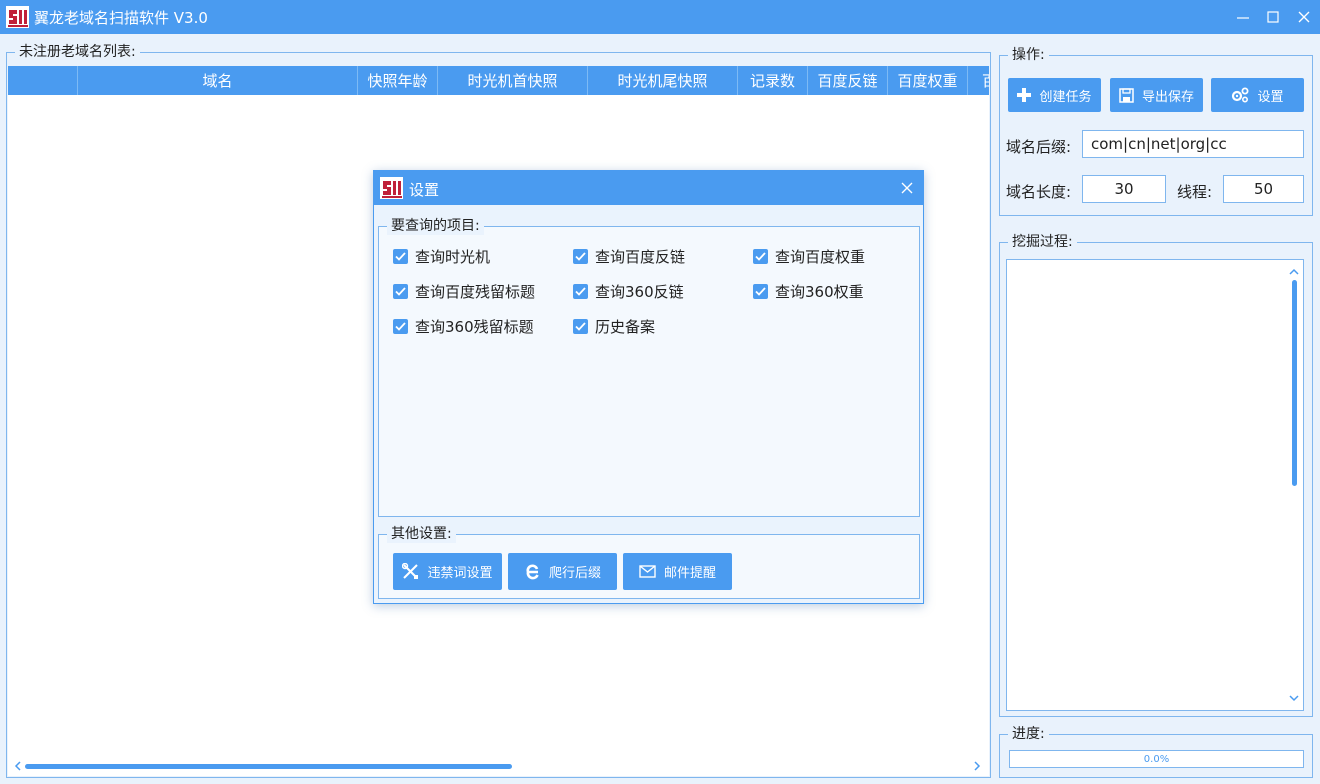  I want to click on vertical-scroll-thumb, so click(1294, 383).